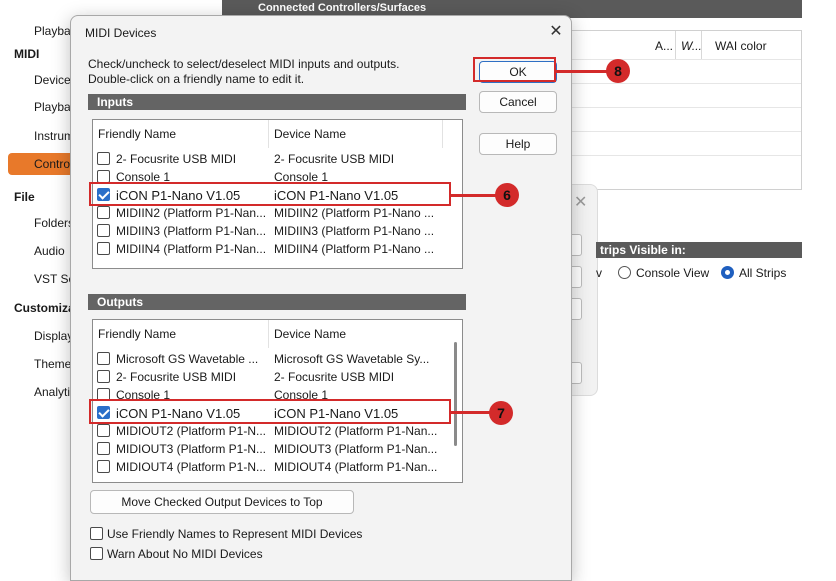  What do you see at coordinates (115, 102) in the screenshot?
I see `inputs-section-label: Inputs` at bounding box center [115, 102].